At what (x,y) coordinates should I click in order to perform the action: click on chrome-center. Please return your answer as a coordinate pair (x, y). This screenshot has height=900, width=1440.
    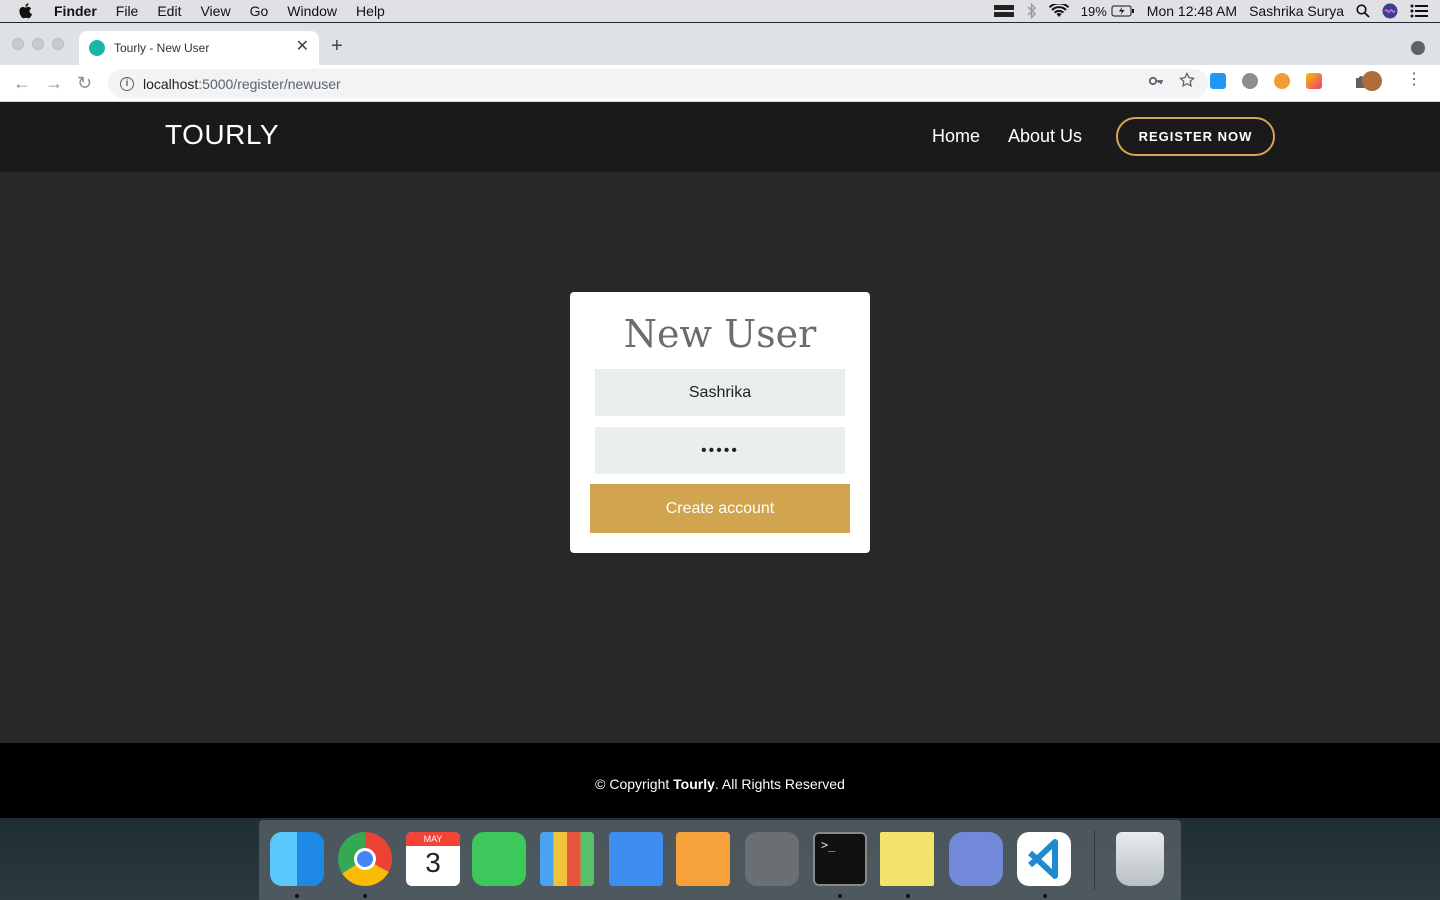
    Looking at the image, I should click on (365, 859).